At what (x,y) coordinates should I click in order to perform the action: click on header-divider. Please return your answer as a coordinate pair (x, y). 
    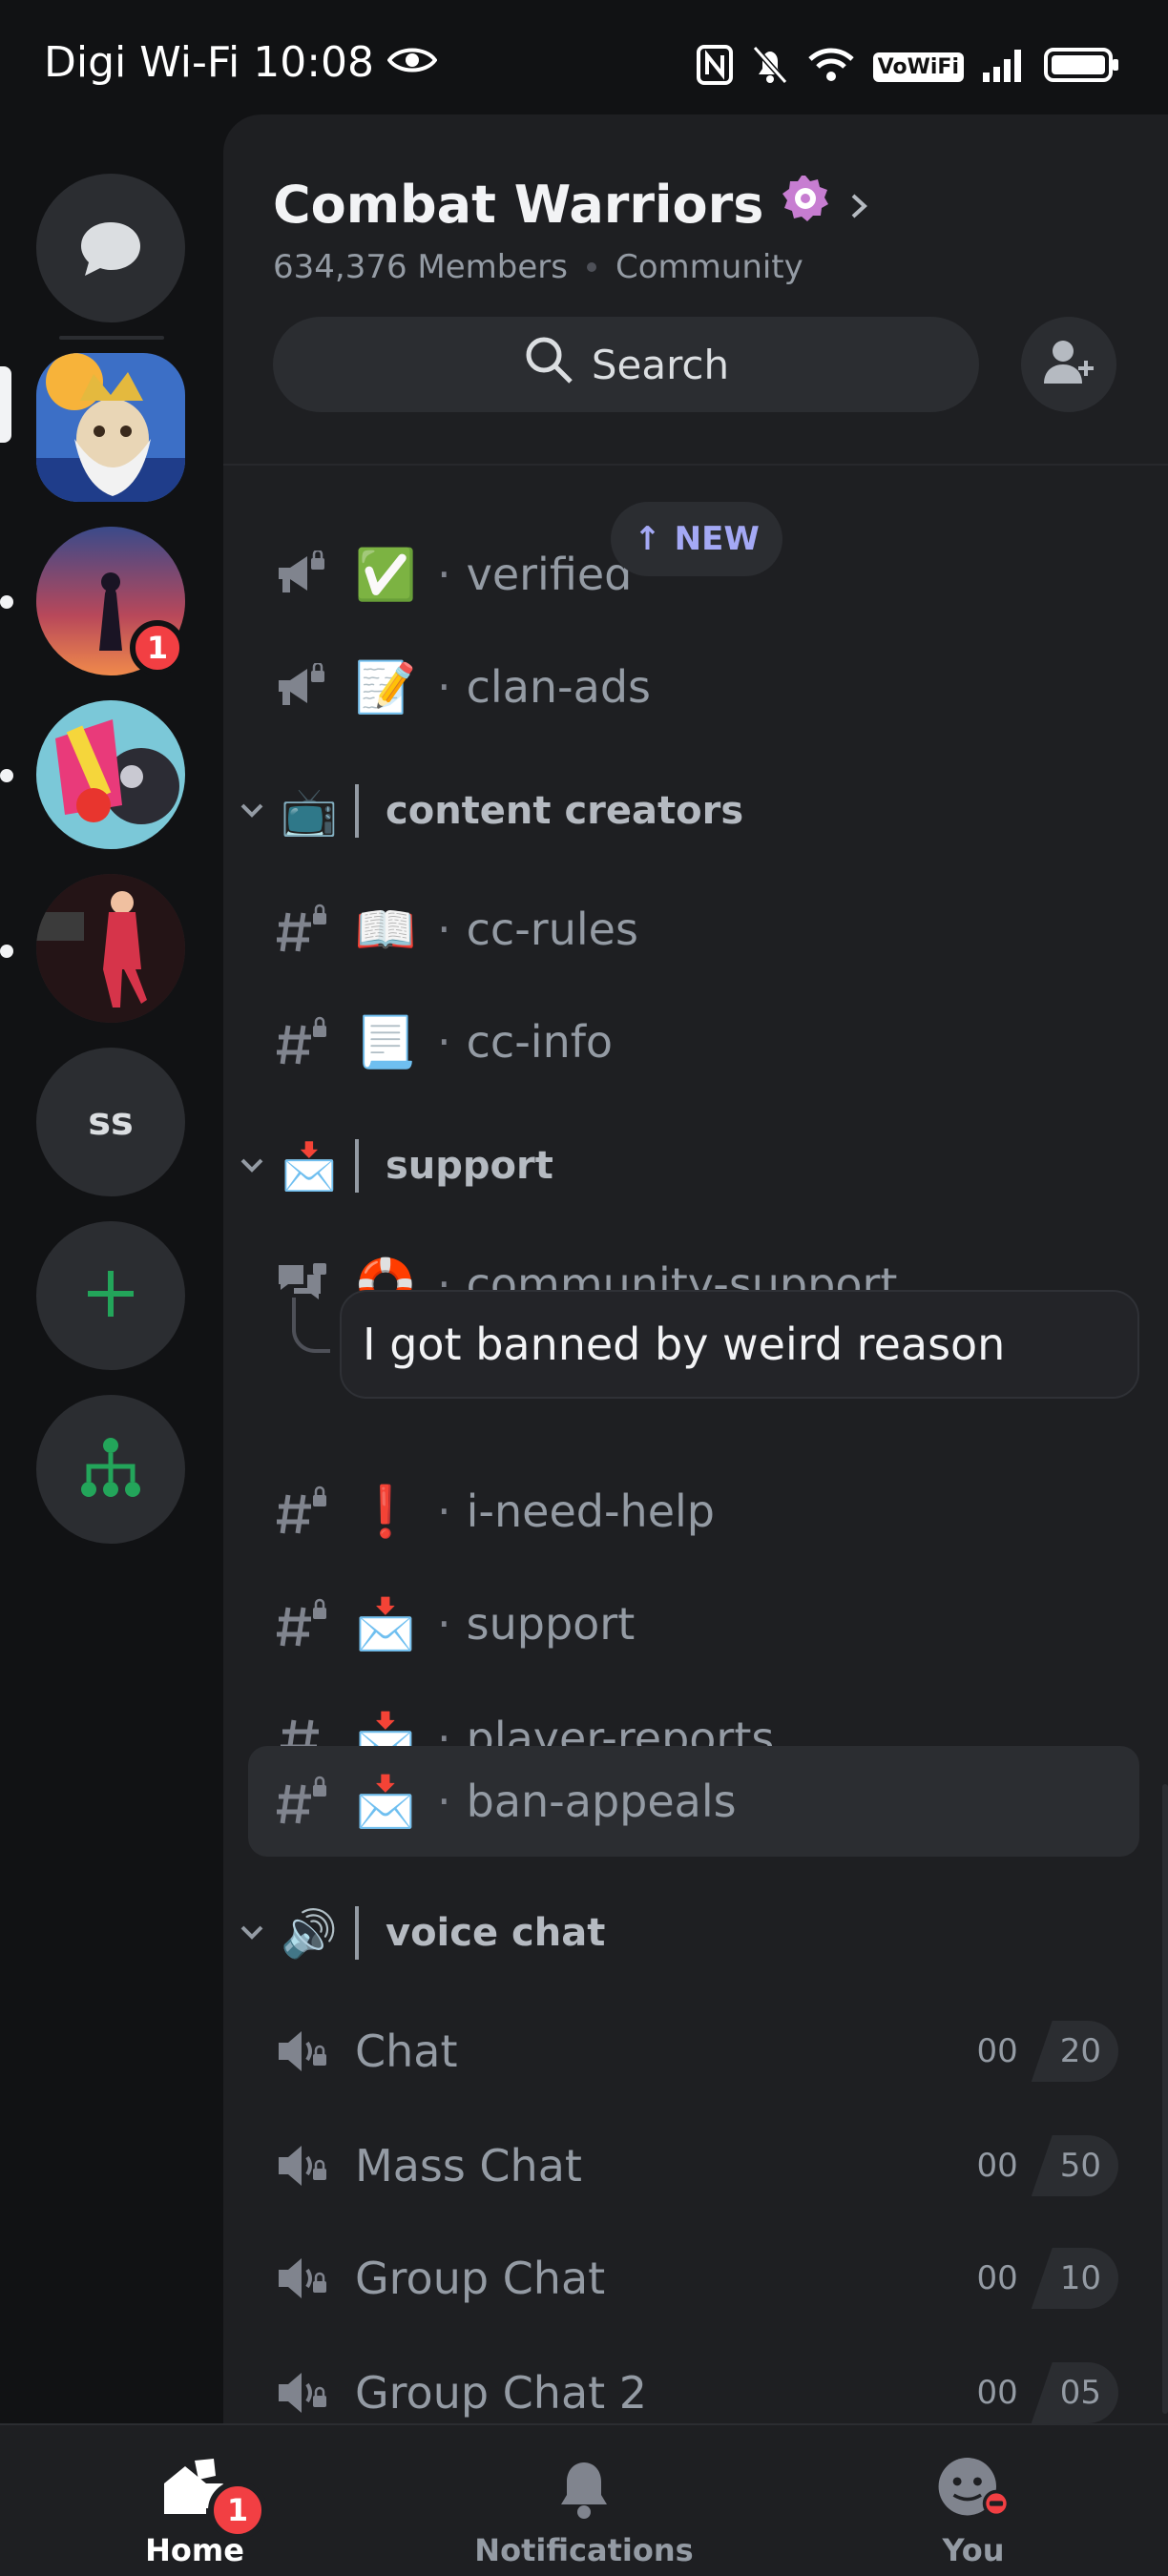
    Looking at the image, I should click on (695, 465).